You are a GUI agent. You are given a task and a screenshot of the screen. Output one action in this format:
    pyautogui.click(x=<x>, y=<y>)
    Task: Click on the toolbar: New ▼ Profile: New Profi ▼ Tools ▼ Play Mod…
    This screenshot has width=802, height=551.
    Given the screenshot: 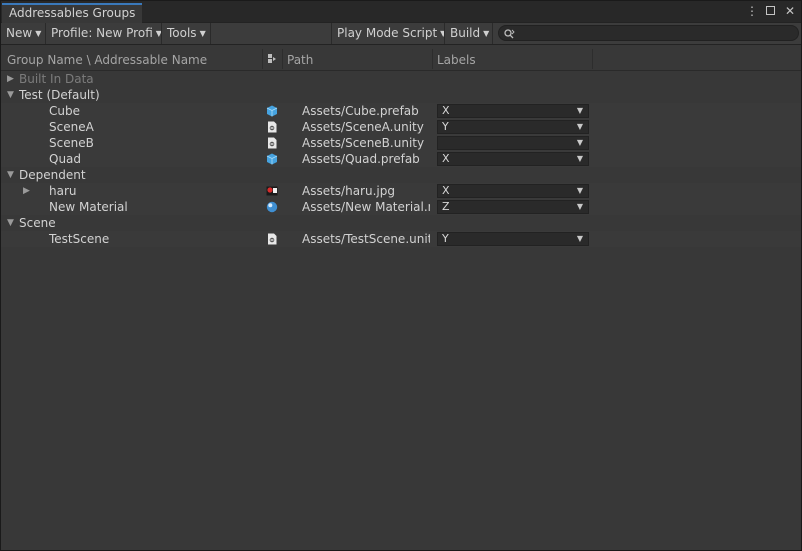 What is the action you would take?
    pyautogui.click(x=401, y=34)
    